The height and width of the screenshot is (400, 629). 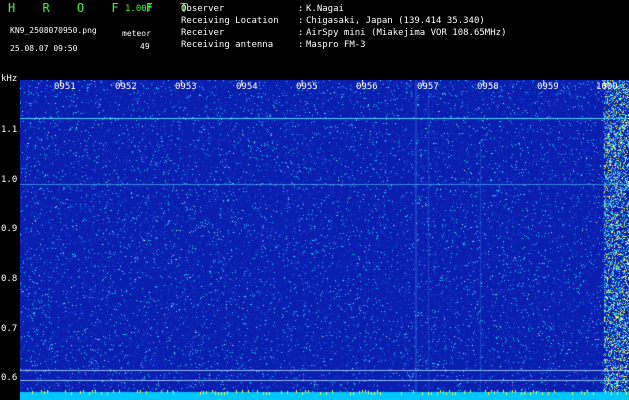 What do you see at coordinates (247, 87) in the screenshot?
I see `x-label-0954: 0954` at bounding box center [247, 87].